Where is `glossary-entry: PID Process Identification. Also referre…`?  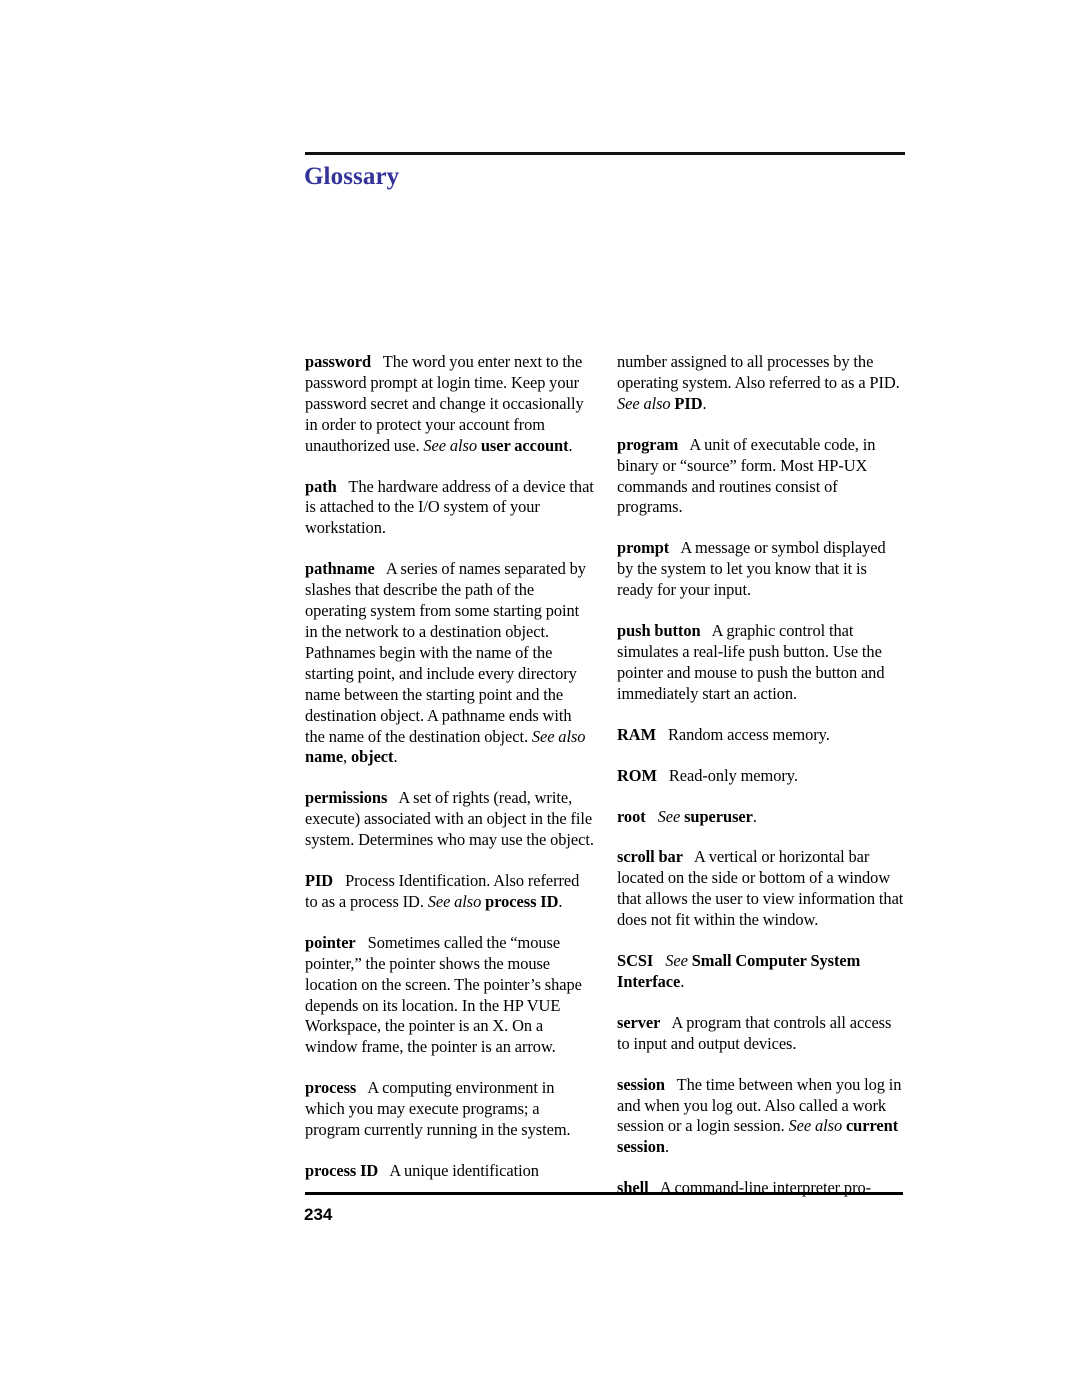 glossary-entry: PID Process Identification. Also referre… is located at coordinates (450, 892).